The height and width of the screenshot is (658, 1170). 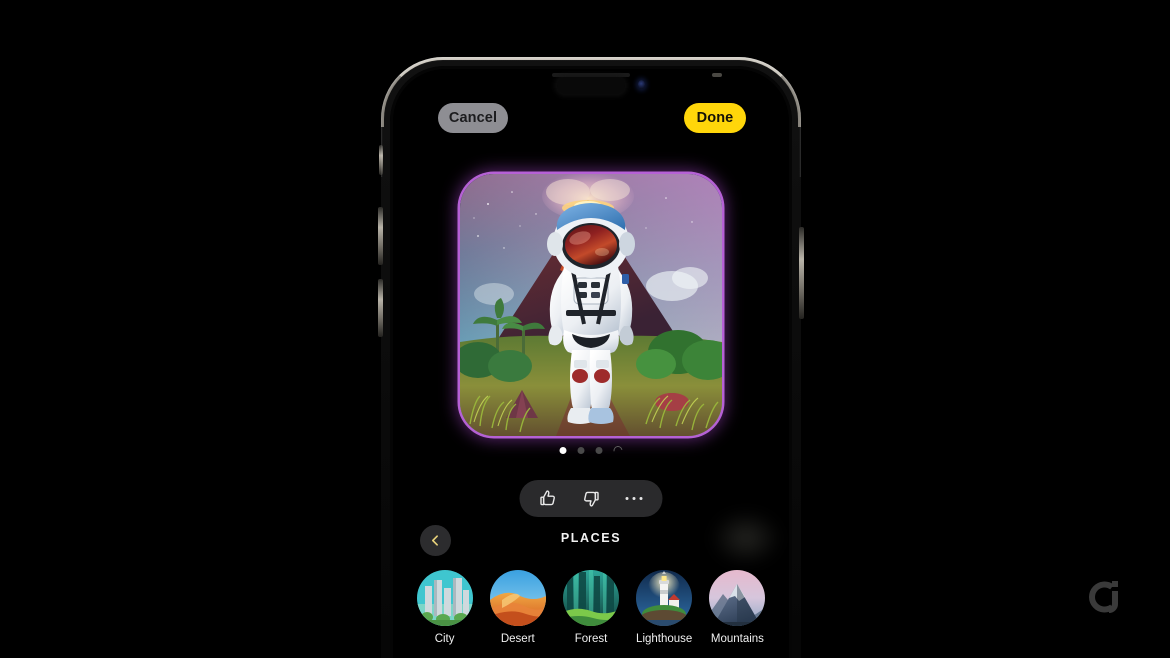 I want to click on grid-item-label: Mountains, so click(x=737, y=639).